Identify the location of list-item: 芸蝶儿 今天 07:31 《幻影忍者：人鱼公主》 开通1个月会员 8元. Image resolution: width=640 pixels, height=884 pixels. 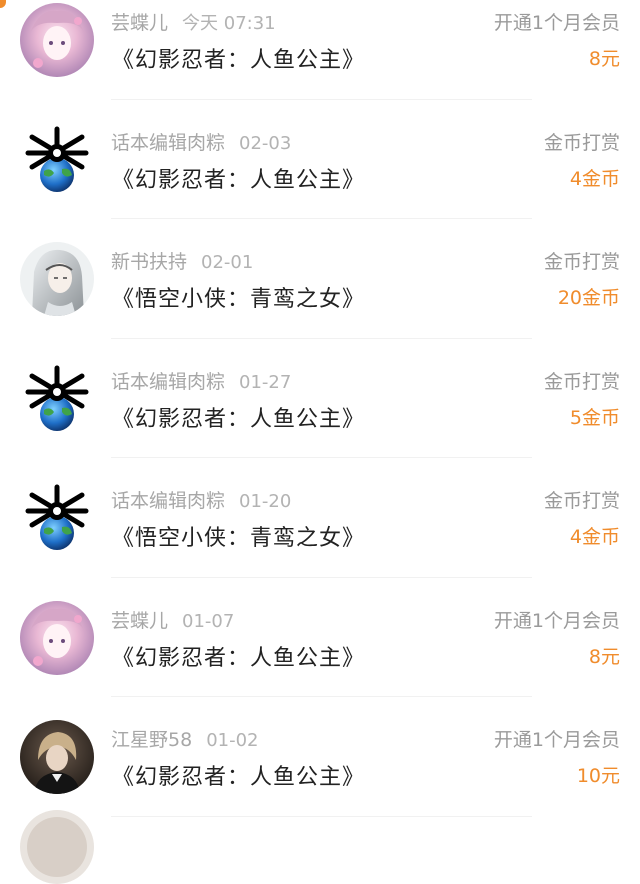
(320, 50).